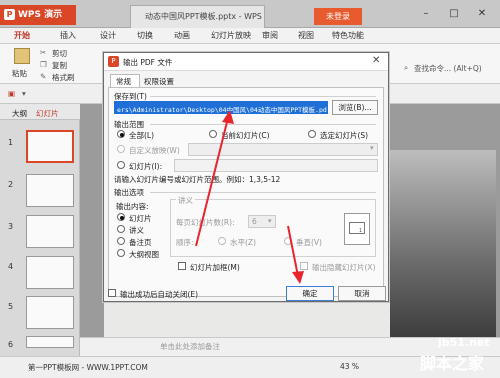 This screenshot has height=378, width=500. I want to click on watermark-site: jb51.net, so click(464, 342).